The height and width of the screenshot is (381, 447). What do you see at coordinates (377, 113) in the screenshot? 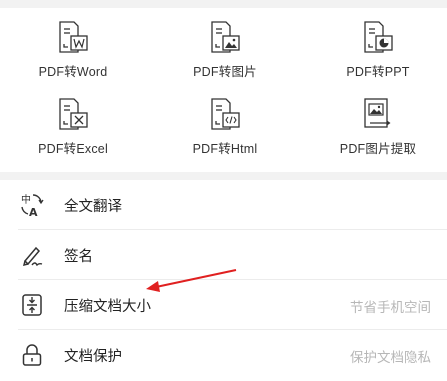
I see `pdf-image-extract-icon` at bounding box center [377, 113].